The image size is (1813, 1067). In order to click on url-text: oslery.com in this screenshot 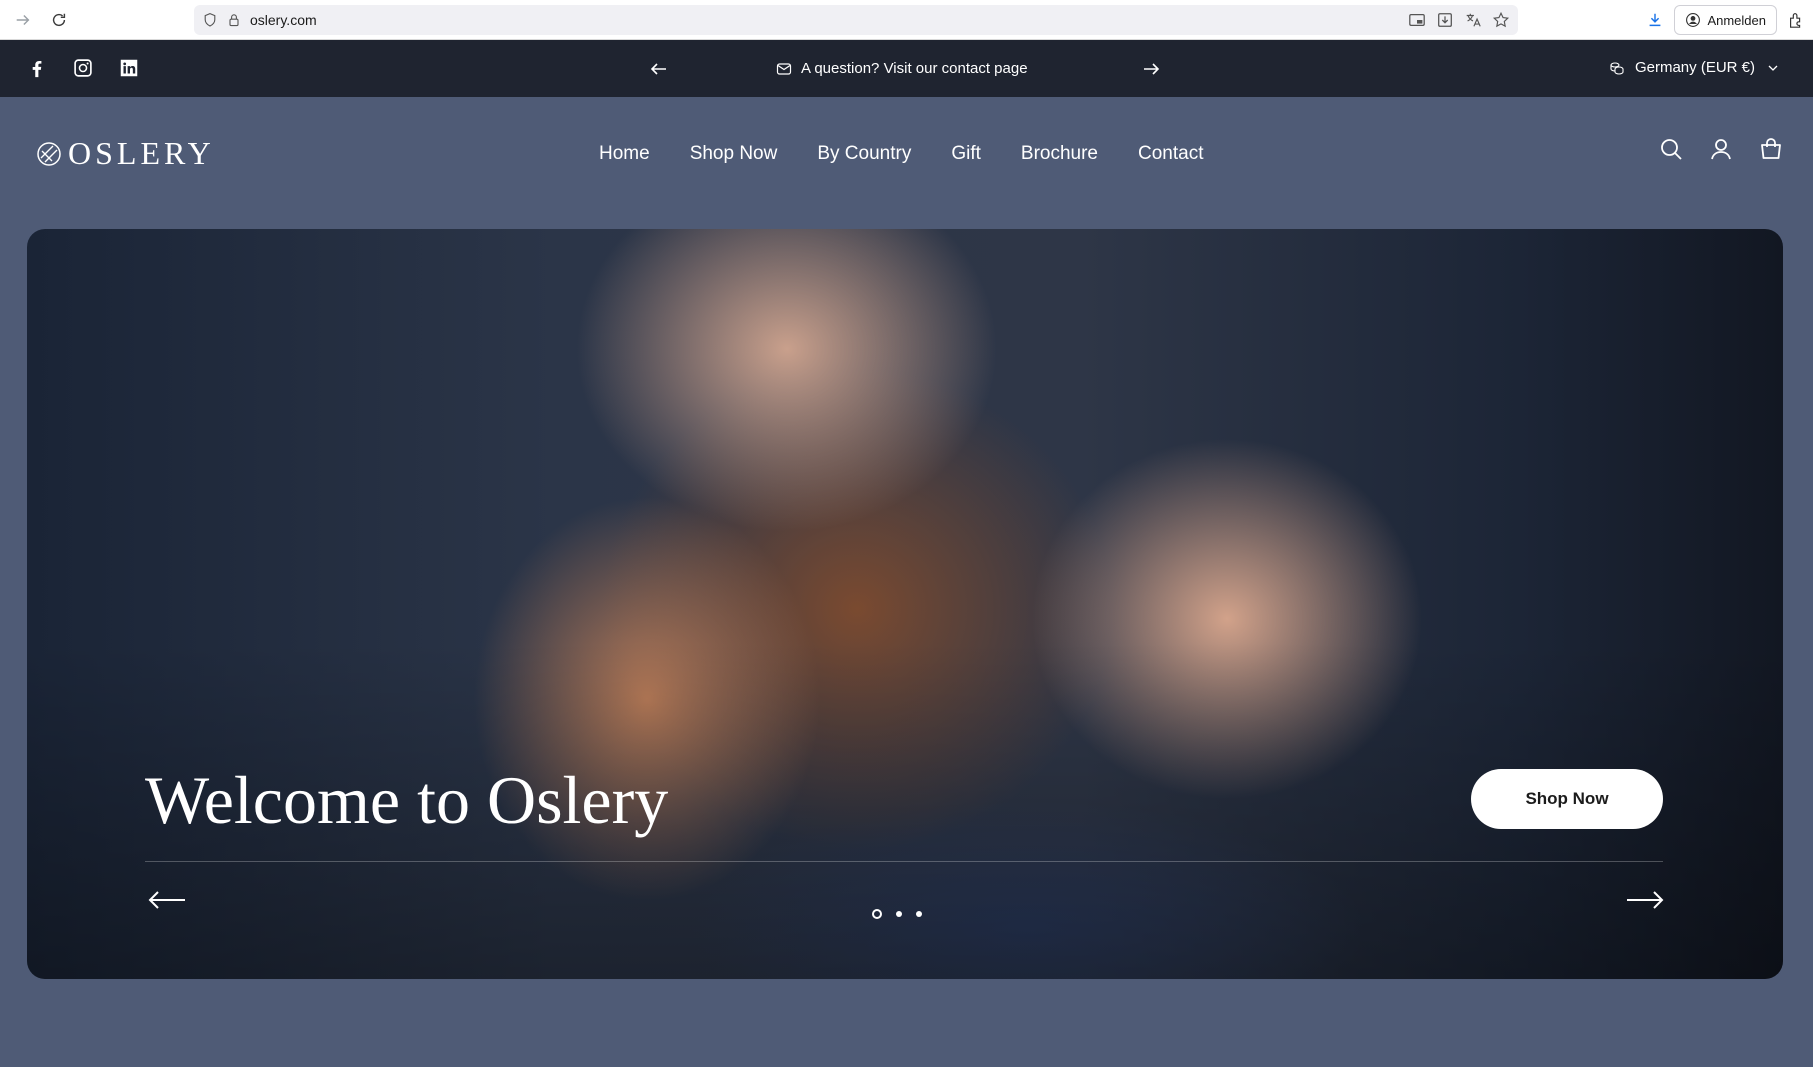, I will do `click(283, 20)`.